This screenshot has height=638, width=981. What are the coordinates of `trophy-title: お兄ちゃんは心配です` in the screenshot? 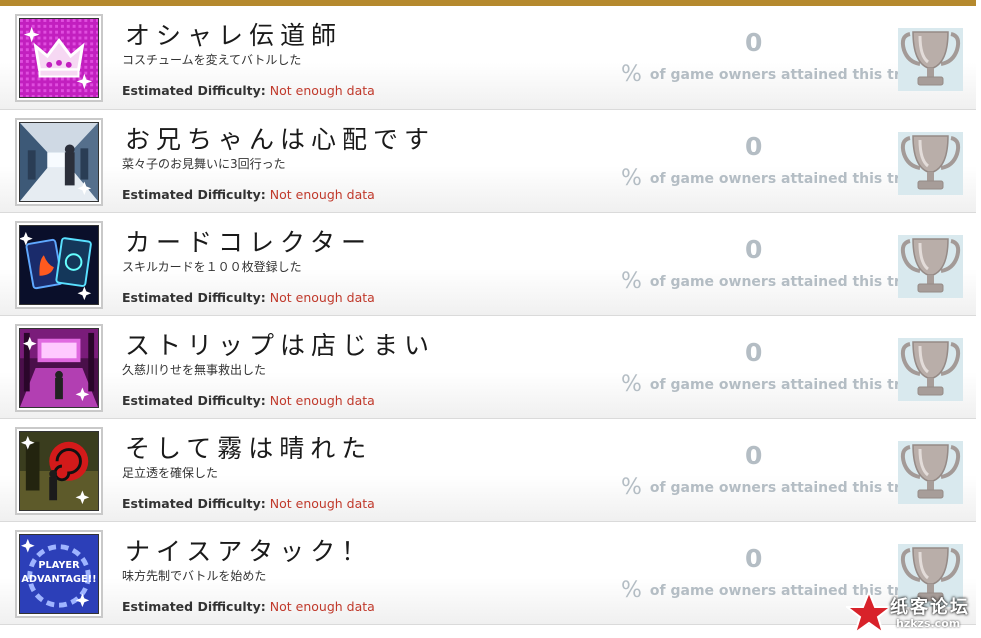 It's located at (280, 138).